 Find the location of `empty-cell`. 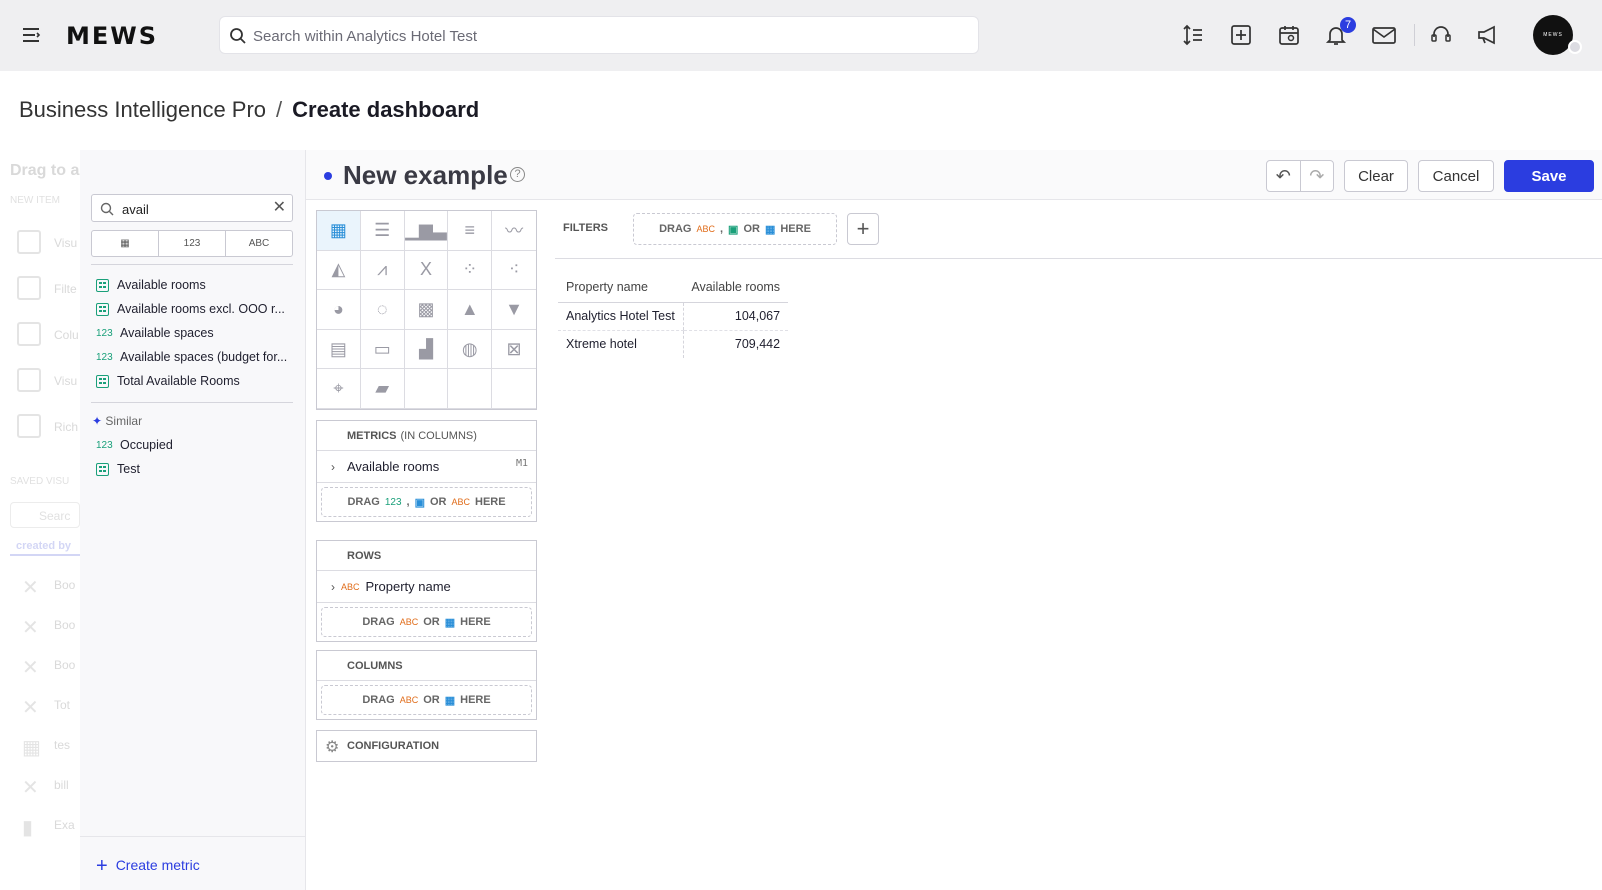

empty-cell is located at coordinates (514, 389).